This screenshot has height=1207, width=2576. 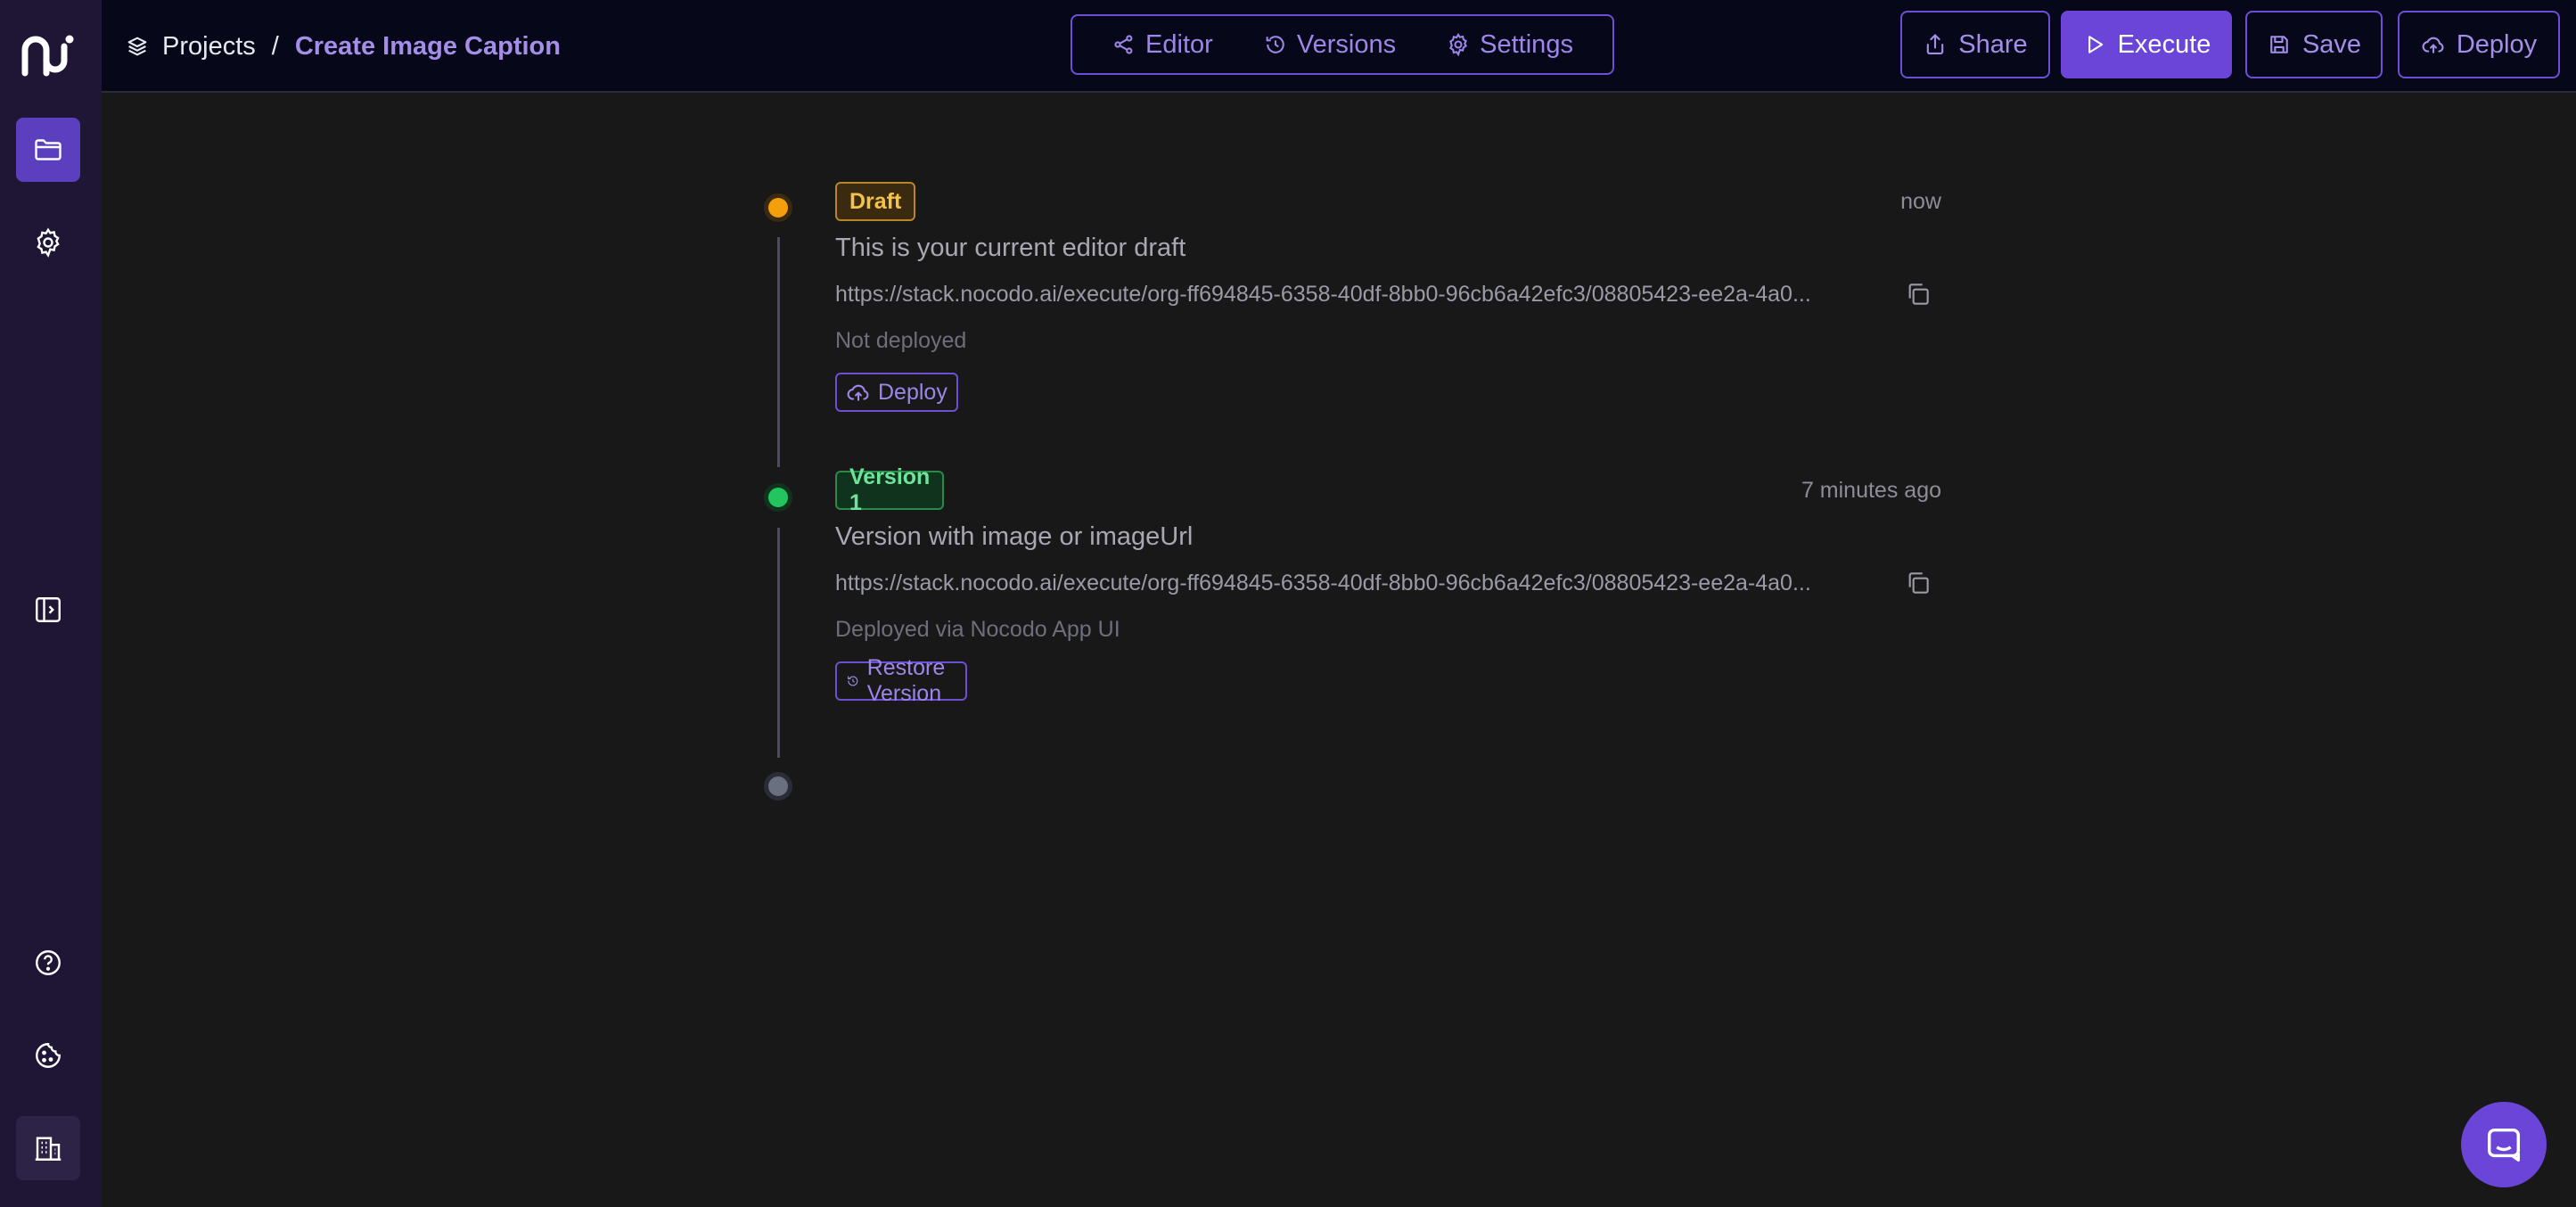 I want to click on sidebar-item-organization, so click(x=48, y=1148).